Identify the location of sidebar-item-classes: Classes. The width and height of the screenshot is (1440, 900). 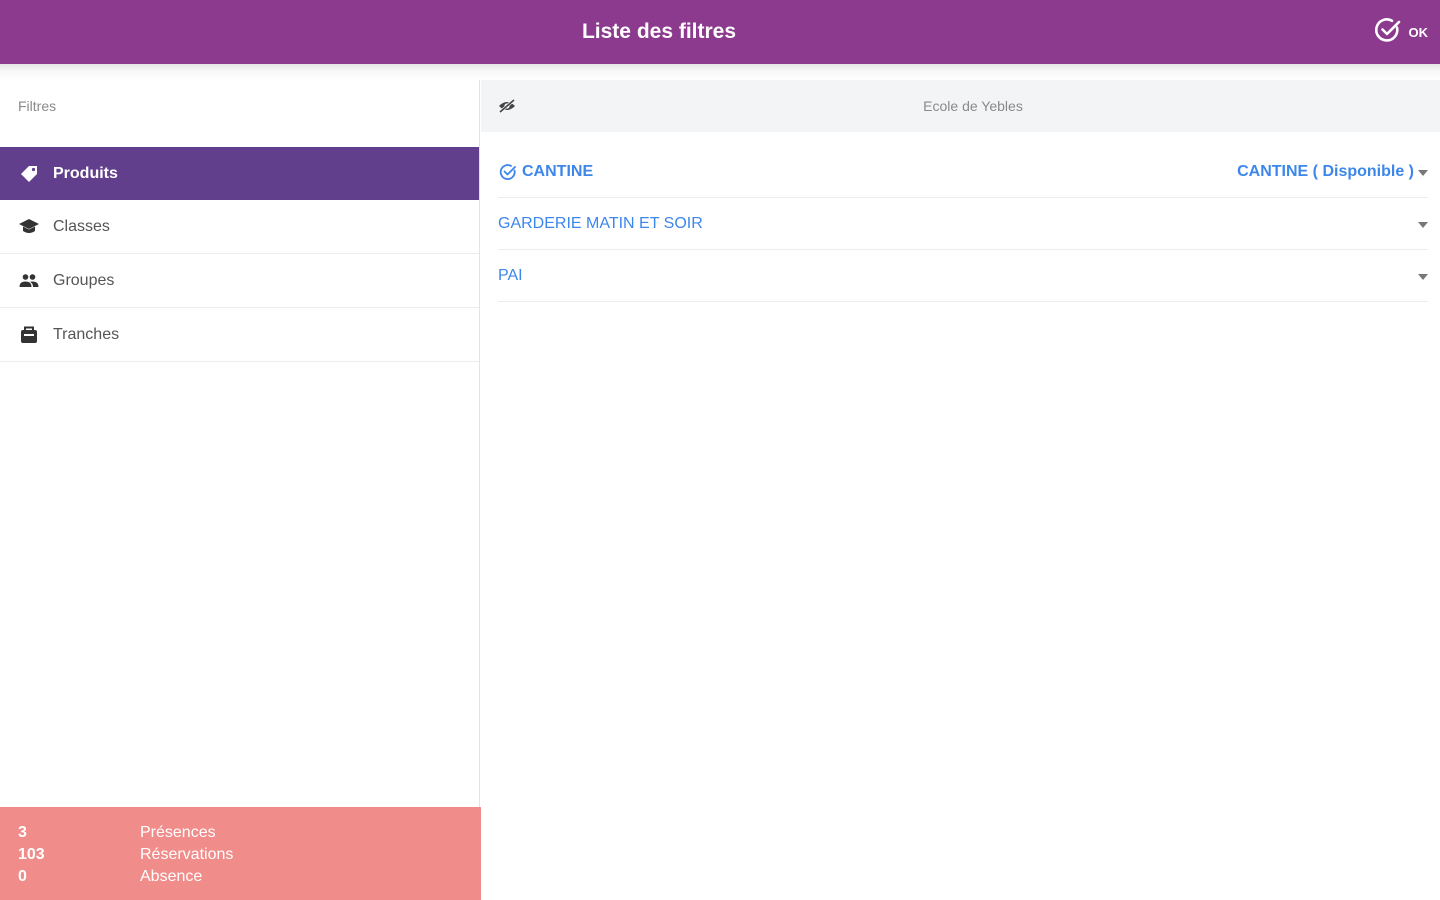
(239, 227).